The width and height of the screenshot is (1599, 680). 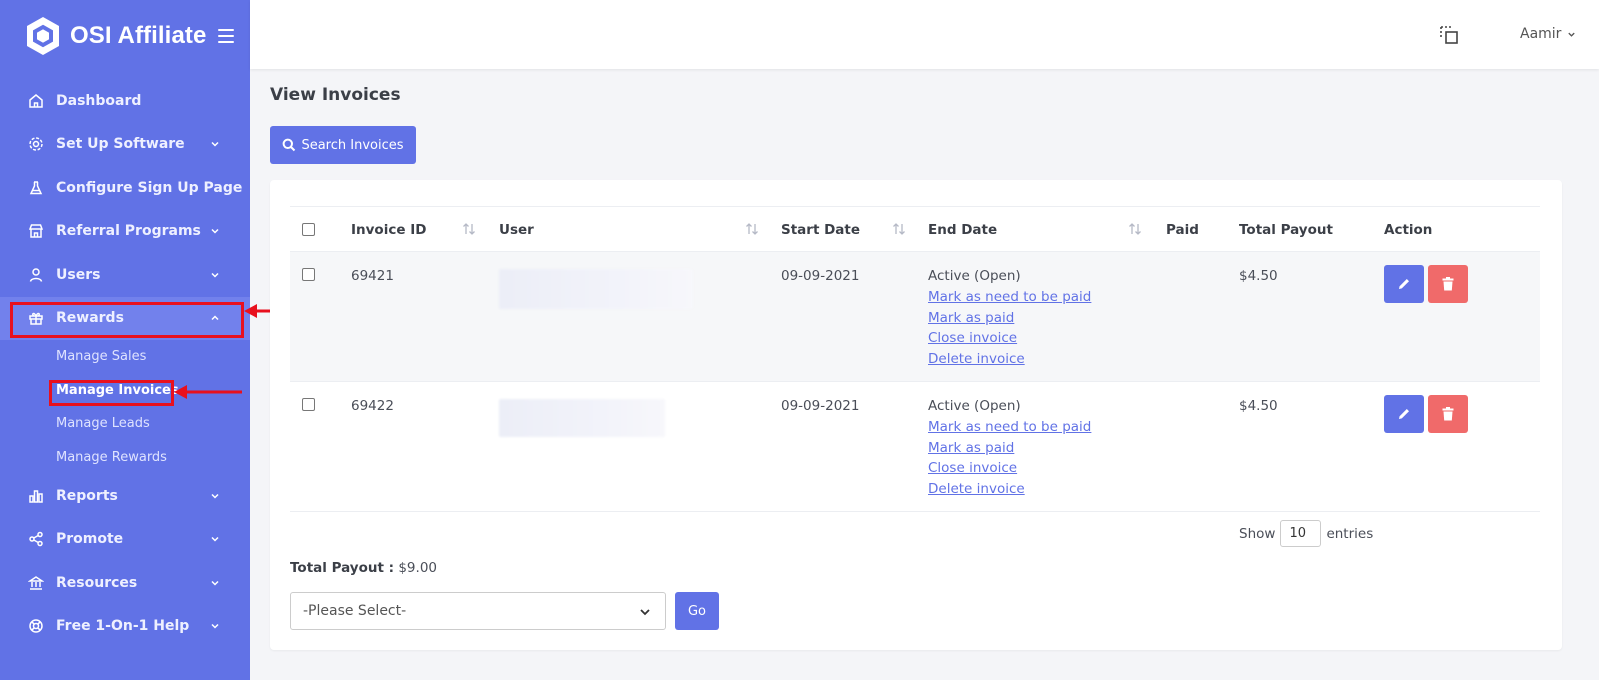 What do you see at coordinates (335, 95) in the screenshot?
I see `page-title: View Invoices` at bounding box center [335, 95].